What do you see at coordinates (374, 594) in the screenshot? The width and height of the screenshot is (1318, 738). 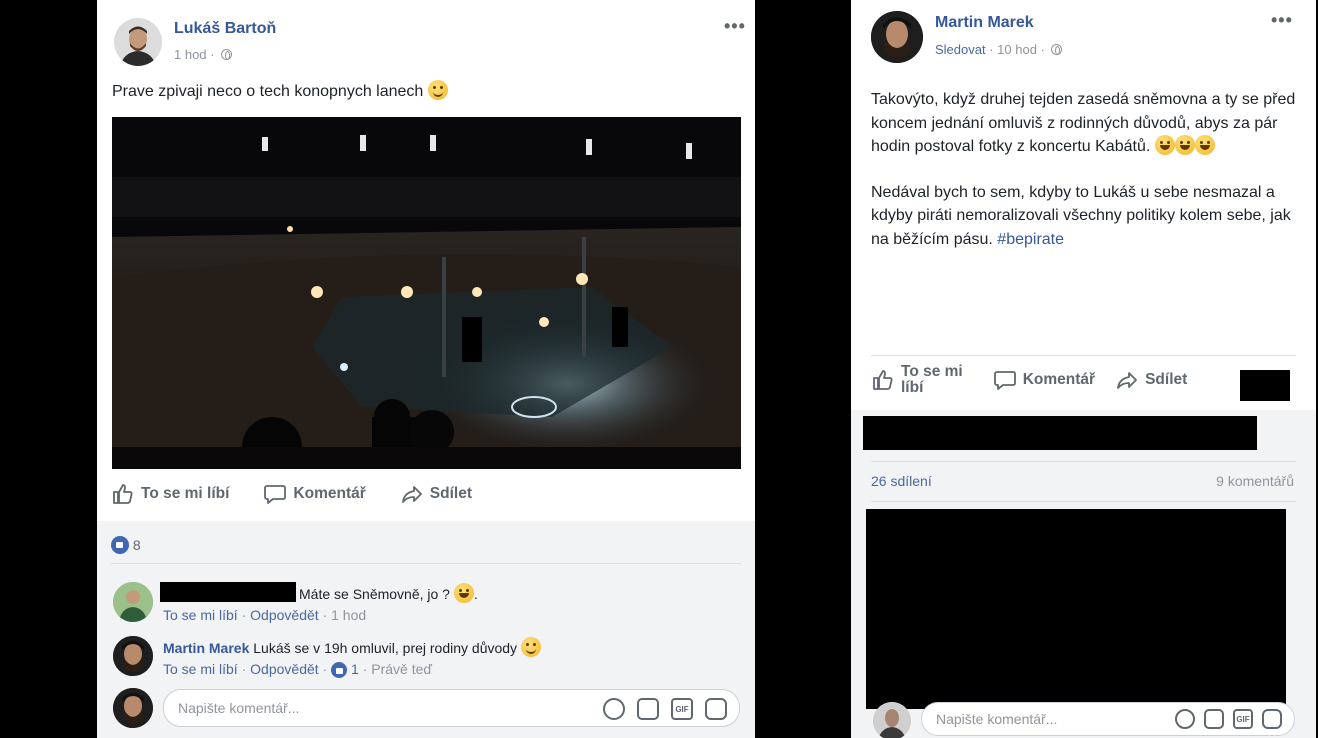 I see `comment-1-body: Máte se Sněmovně, jo ?` at bounding box center [374, 594].